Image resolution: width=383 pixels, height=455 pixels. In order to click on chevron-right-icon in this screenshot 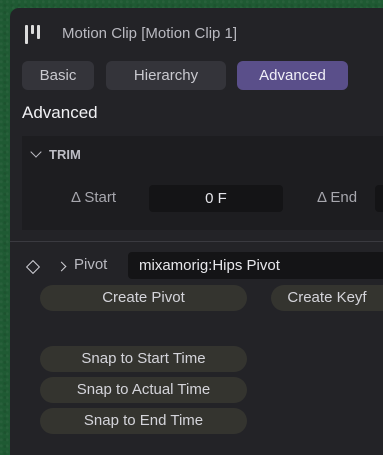, I will do `click(61, 266)`.